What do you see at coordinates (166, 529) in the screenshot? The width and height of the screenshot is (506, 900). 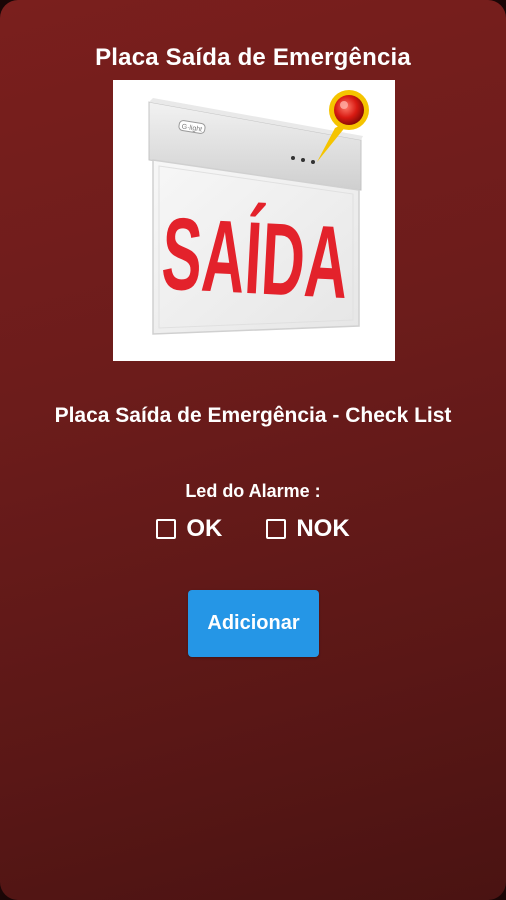 I see `ok-checkbox` at bounding box center [166, 529].